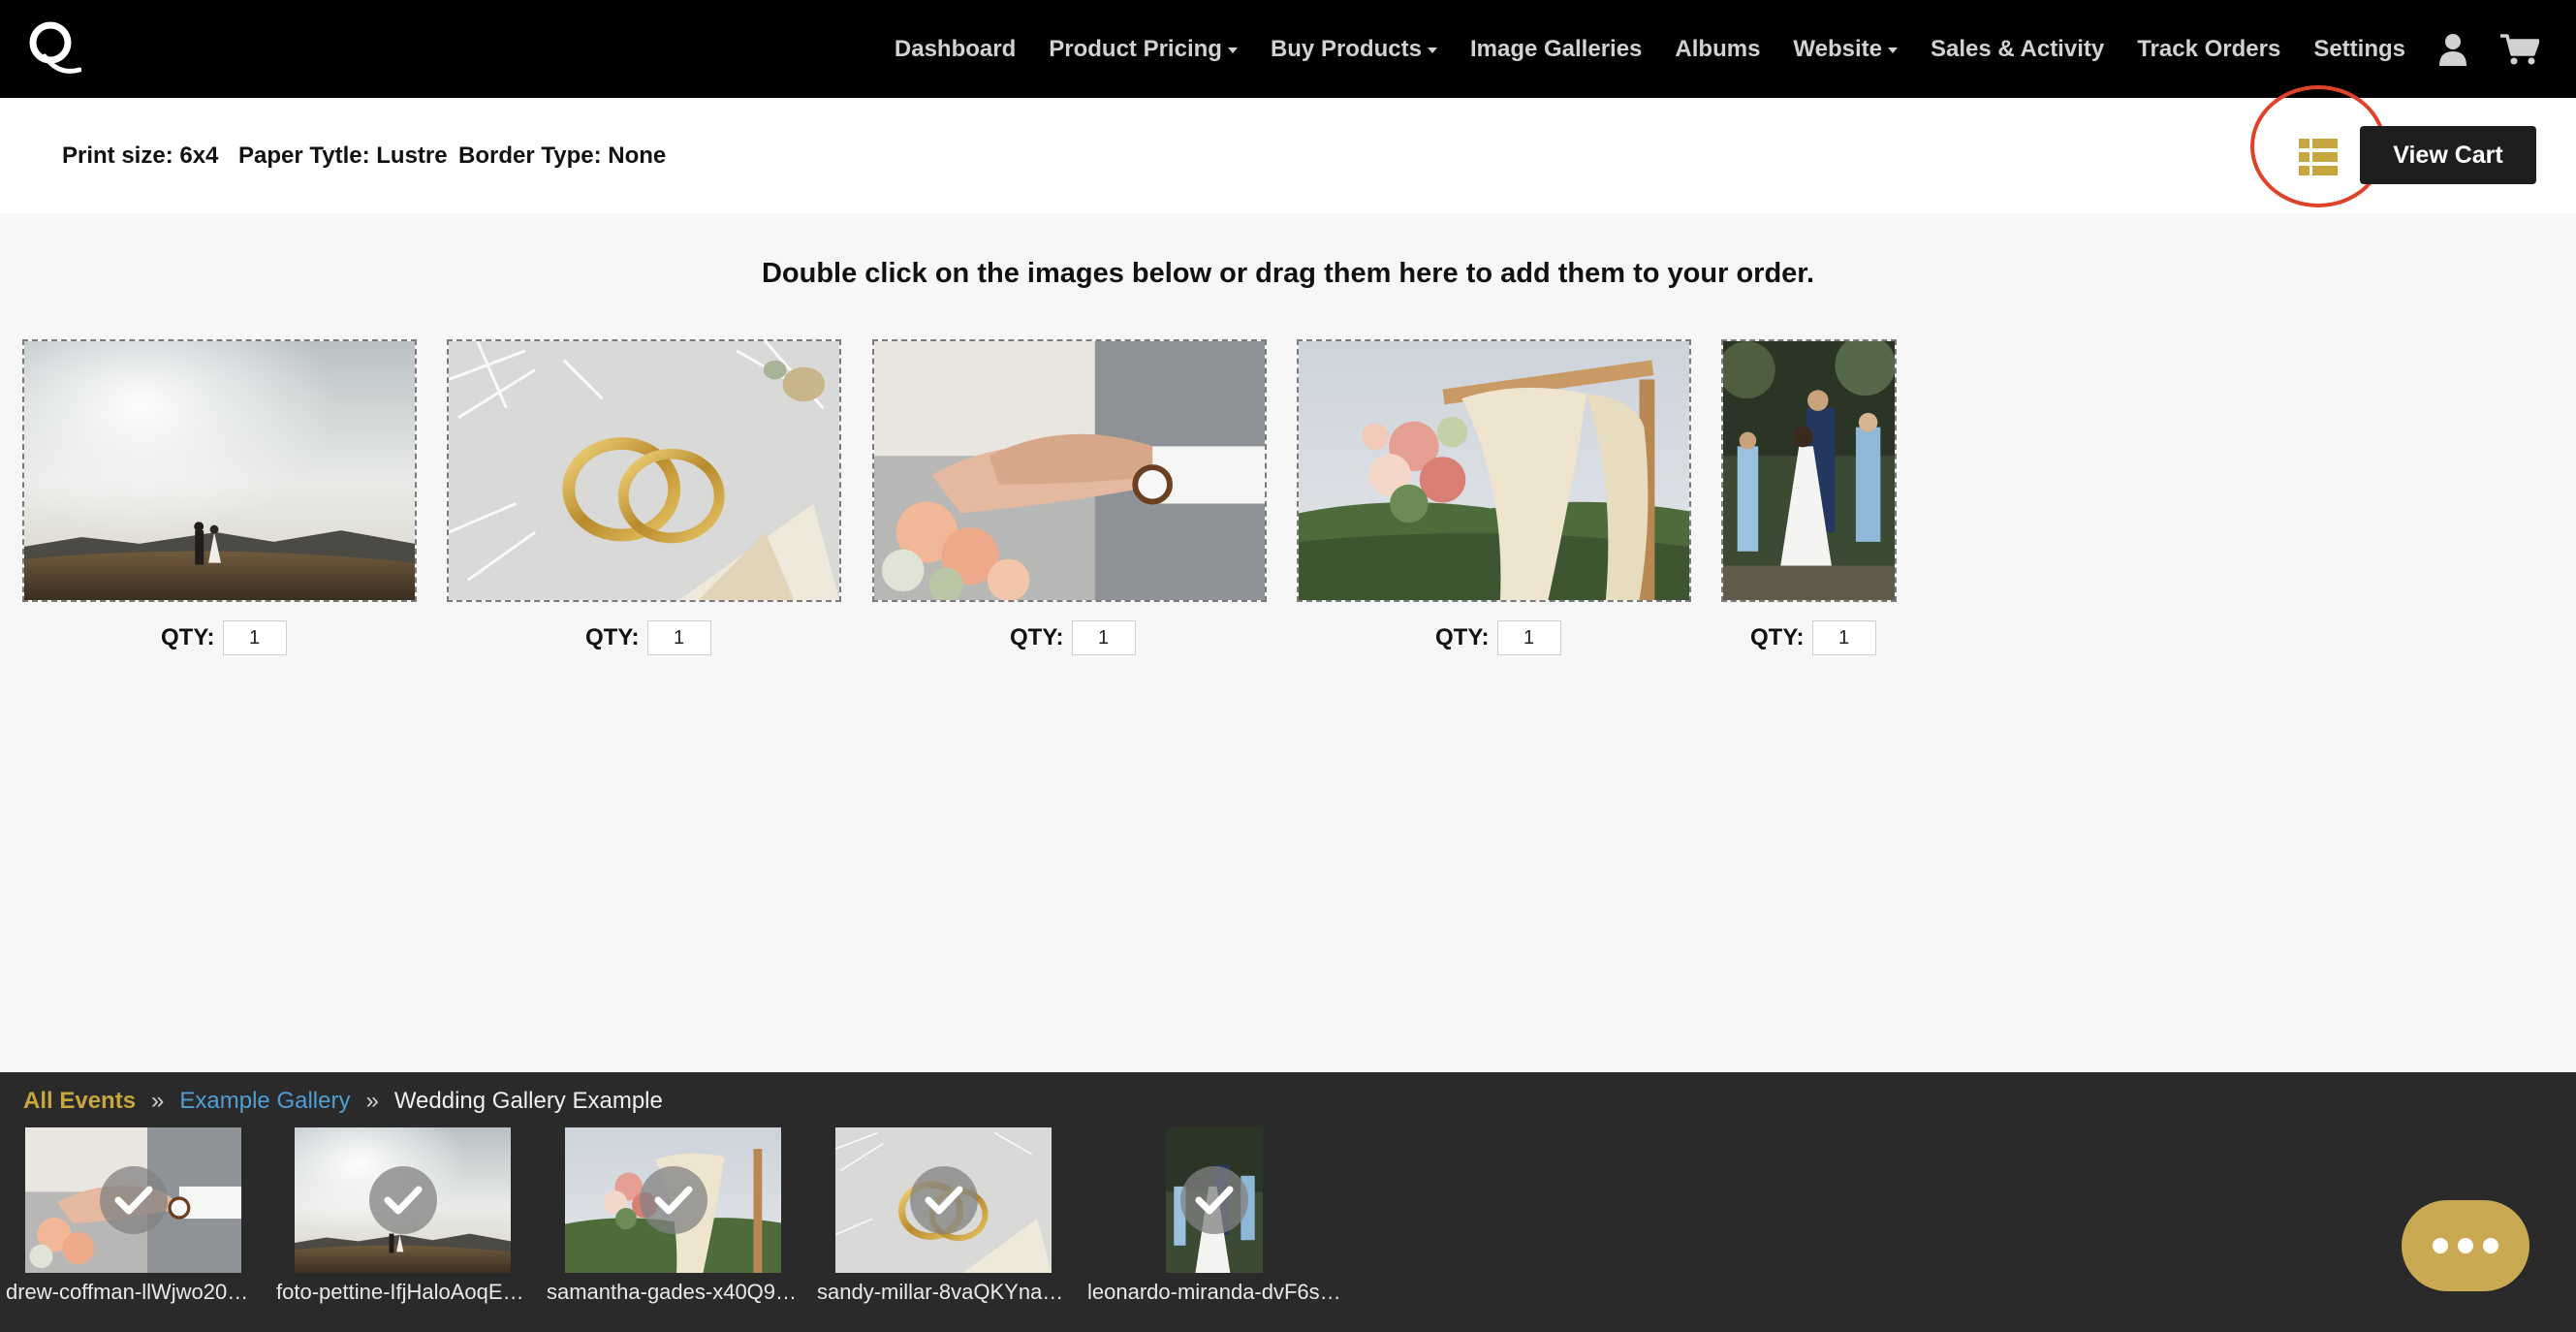 The width and height of the screenshot is (2576, 1332). I want to click on chat-button, so click(2465, 1245).